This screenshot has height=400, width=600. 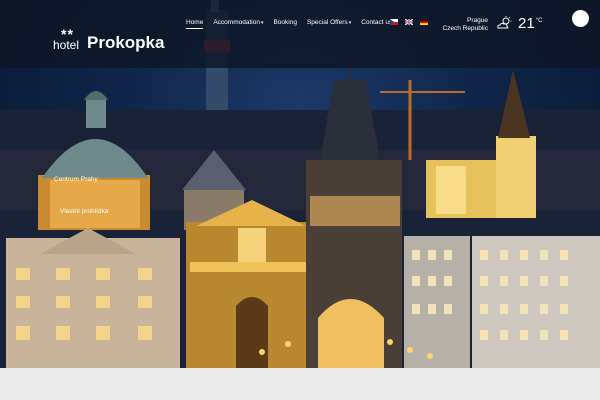 What do you see at coordinates (300, 384) in the screenshot?
I see `content-strip` at bounding box center [300, 384].